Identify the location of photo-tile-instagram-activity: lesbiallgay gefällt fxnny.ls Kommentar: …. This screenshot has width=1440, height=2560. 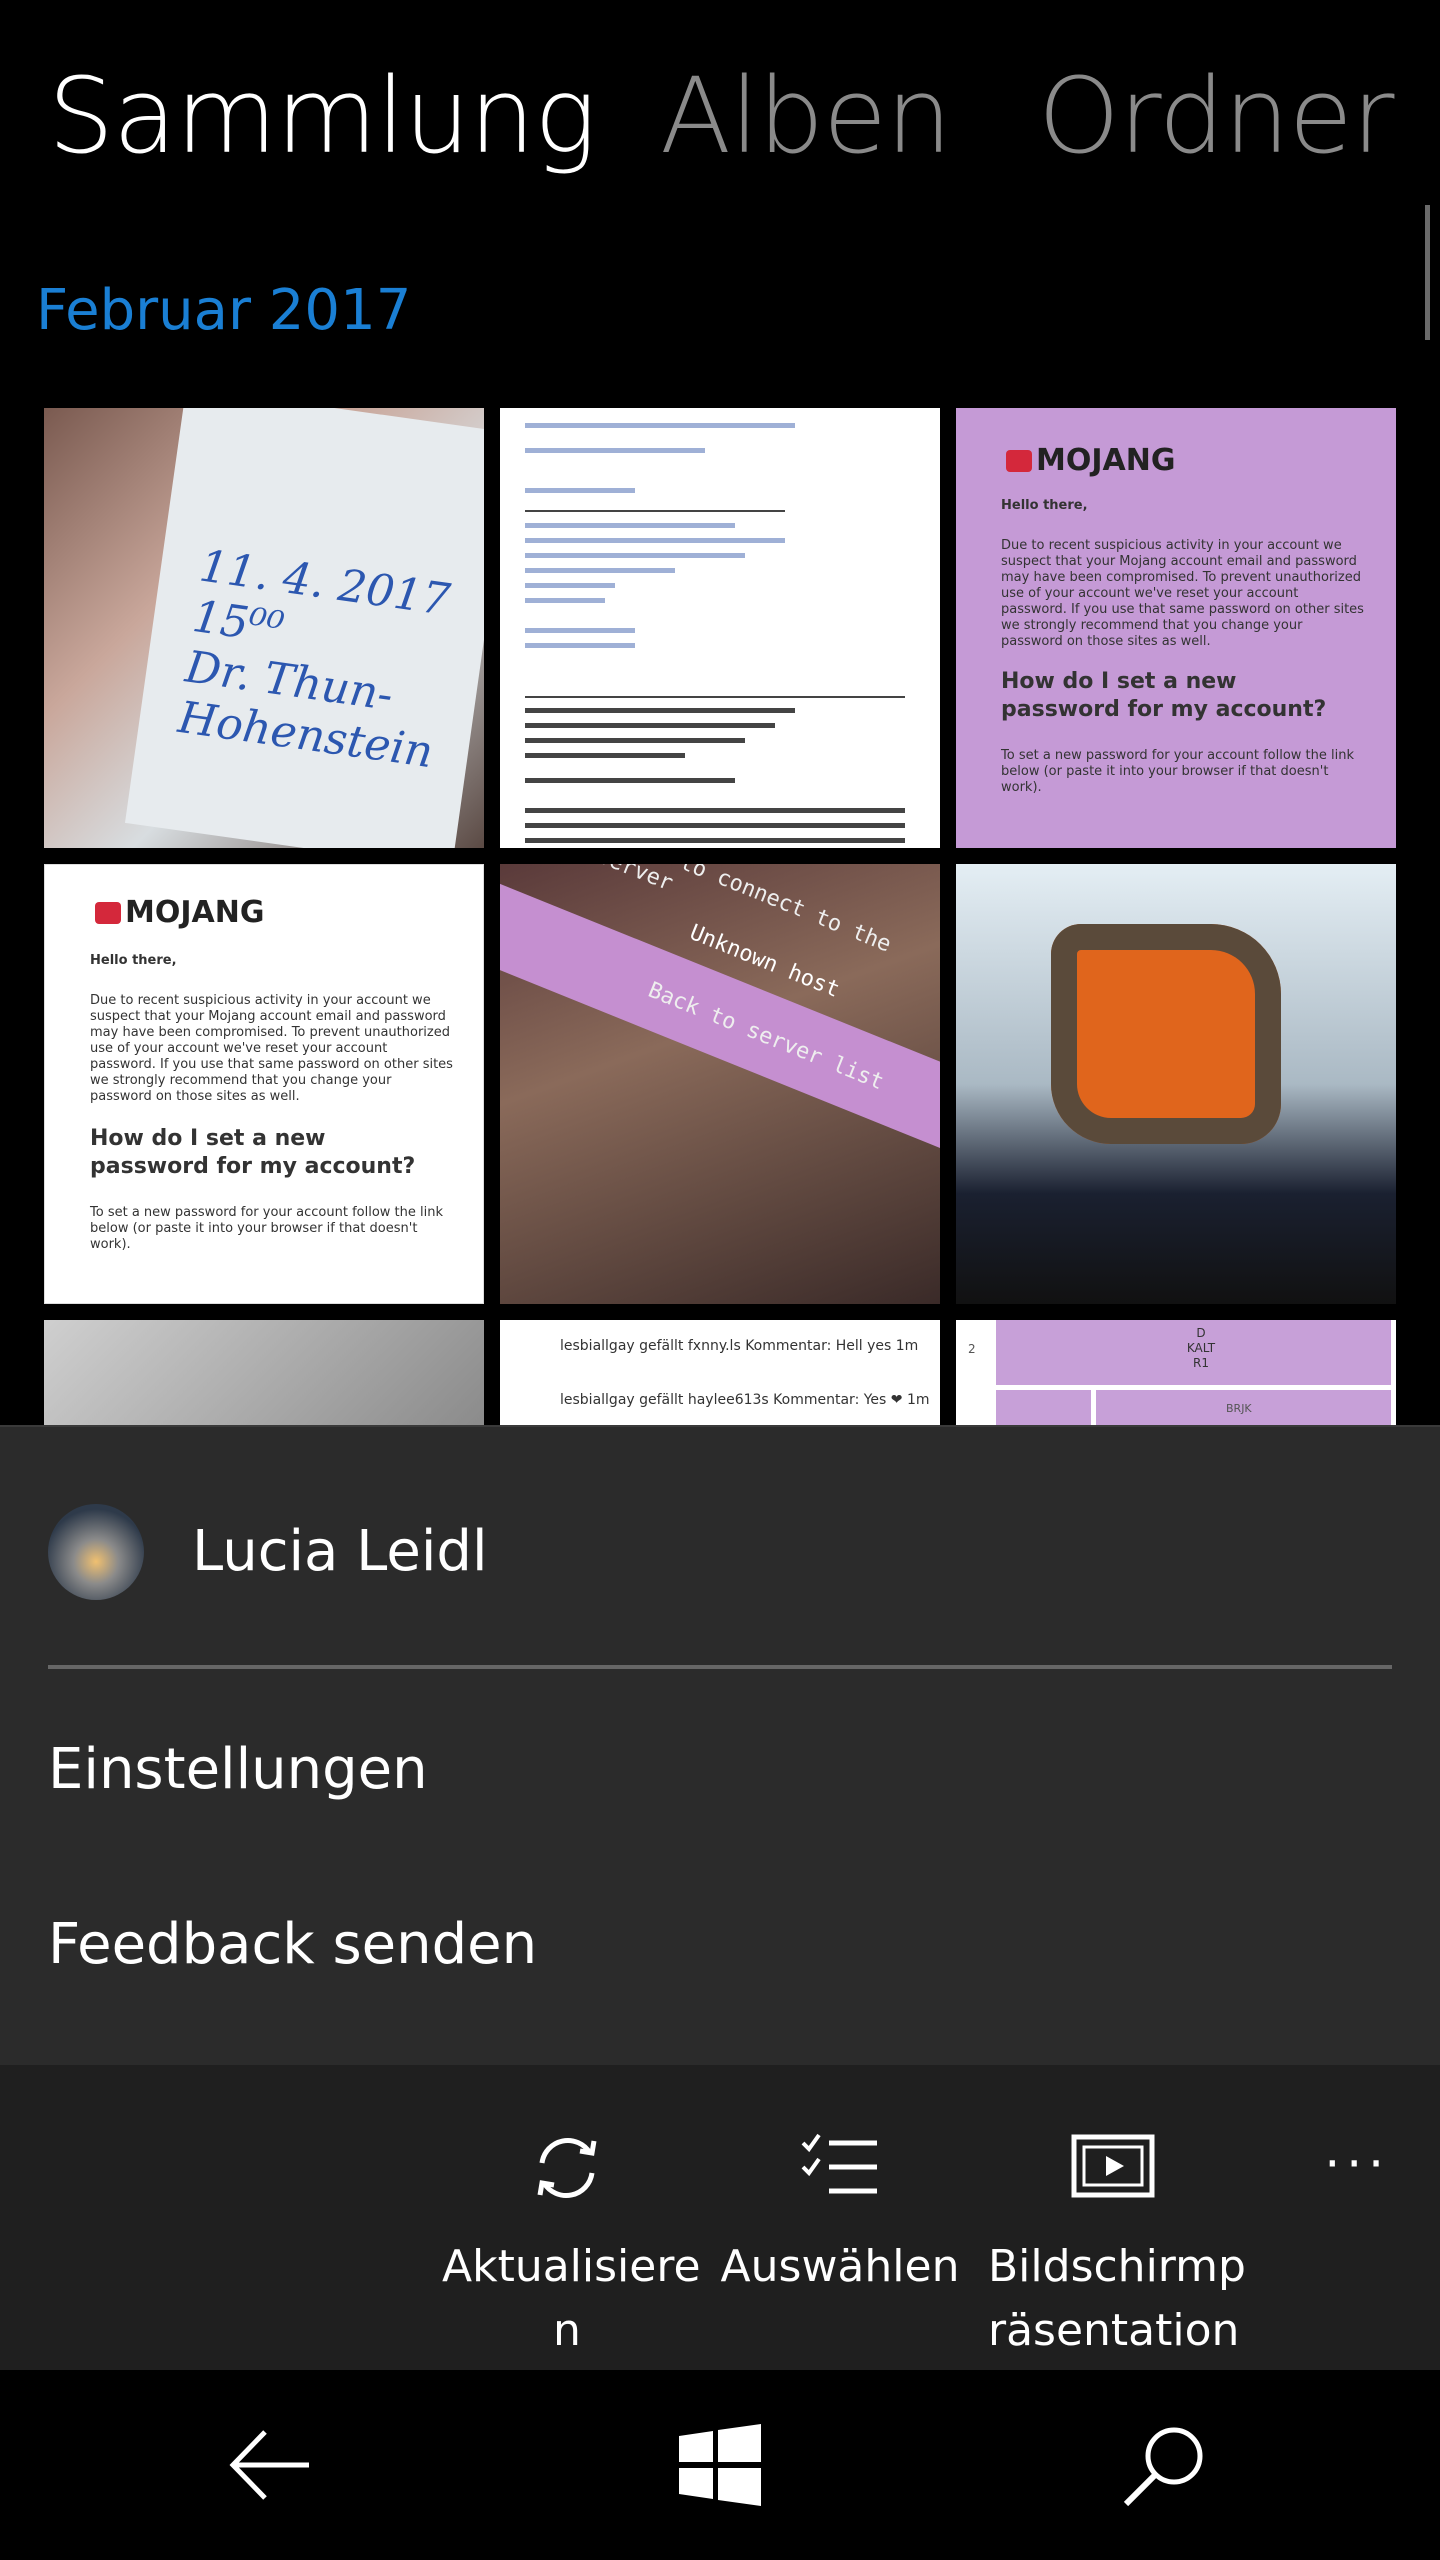
(720, 1372).